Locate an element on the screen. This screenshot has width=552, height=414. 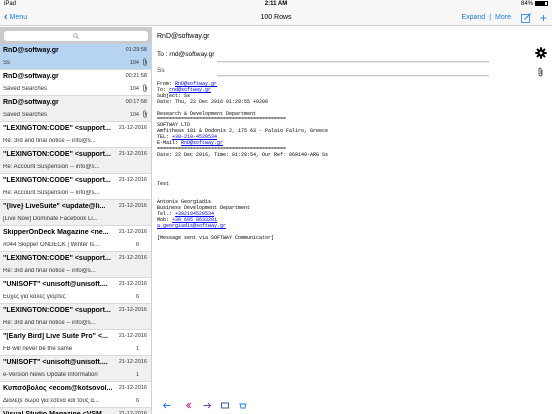
message-date: 00:21:58 is located at coordinates (136, 76).